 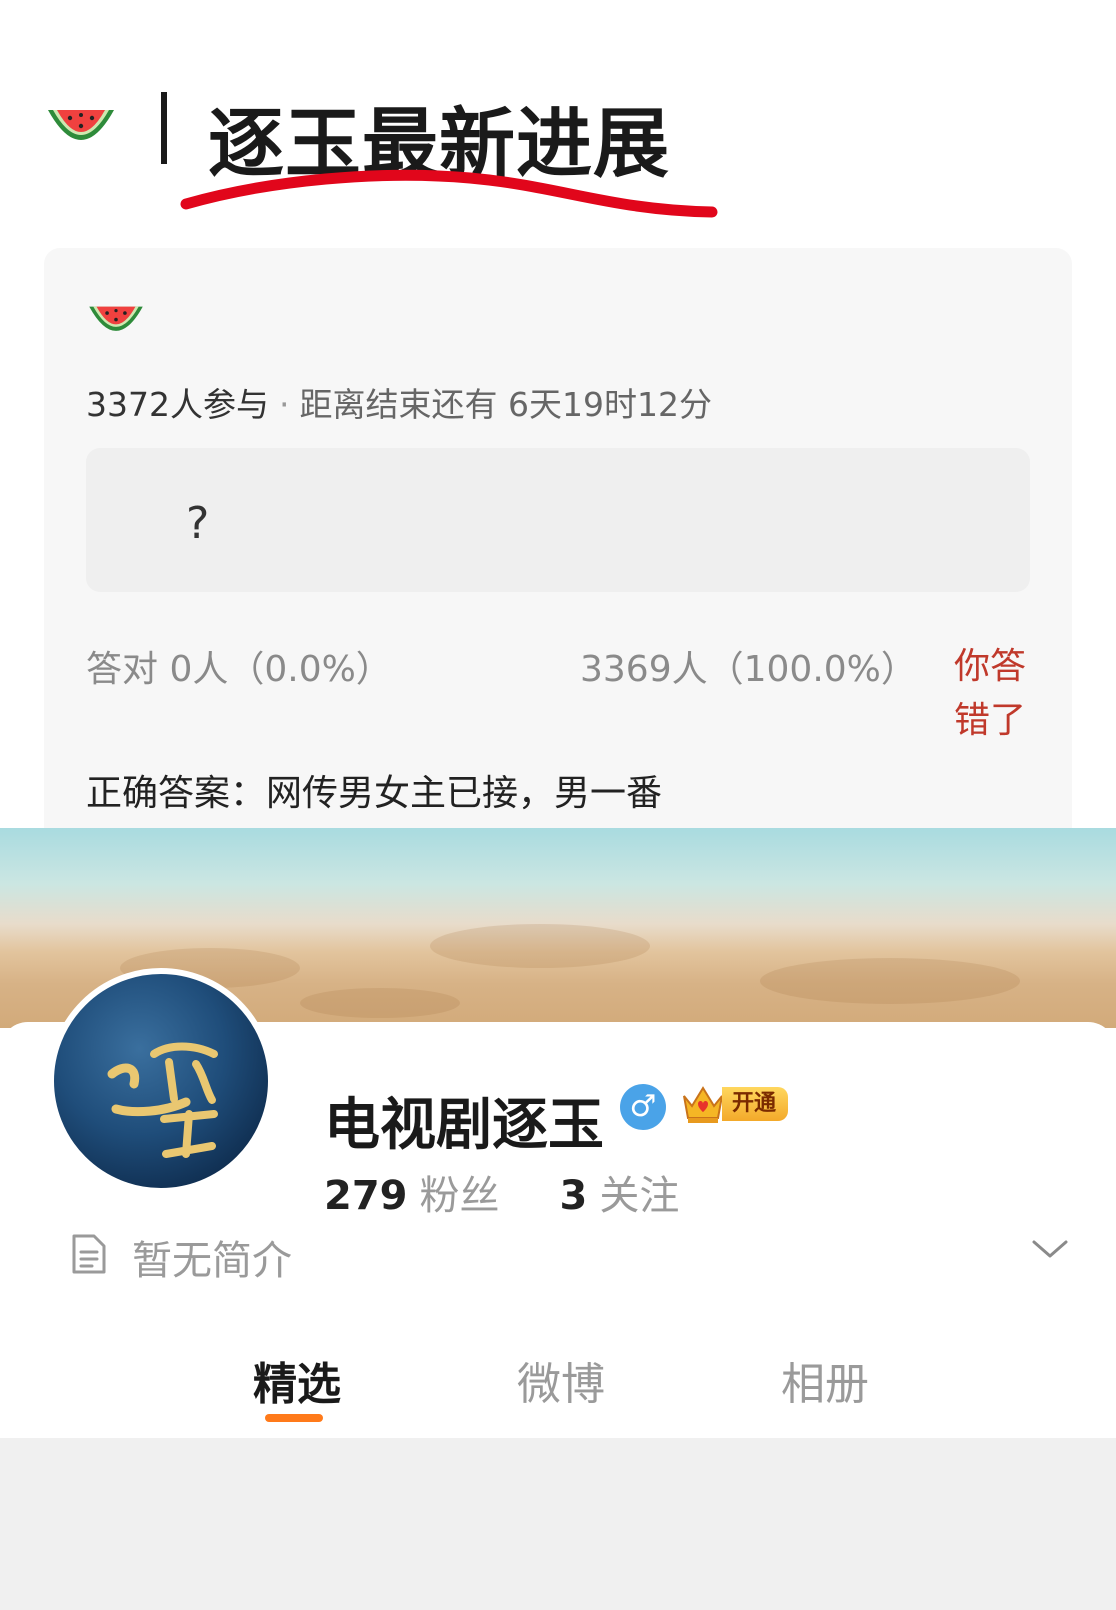 What do you see at coordinates (755, 1104) in the screenshot?
I see `vip-label: 开通` at bounding box center [755, 1104].